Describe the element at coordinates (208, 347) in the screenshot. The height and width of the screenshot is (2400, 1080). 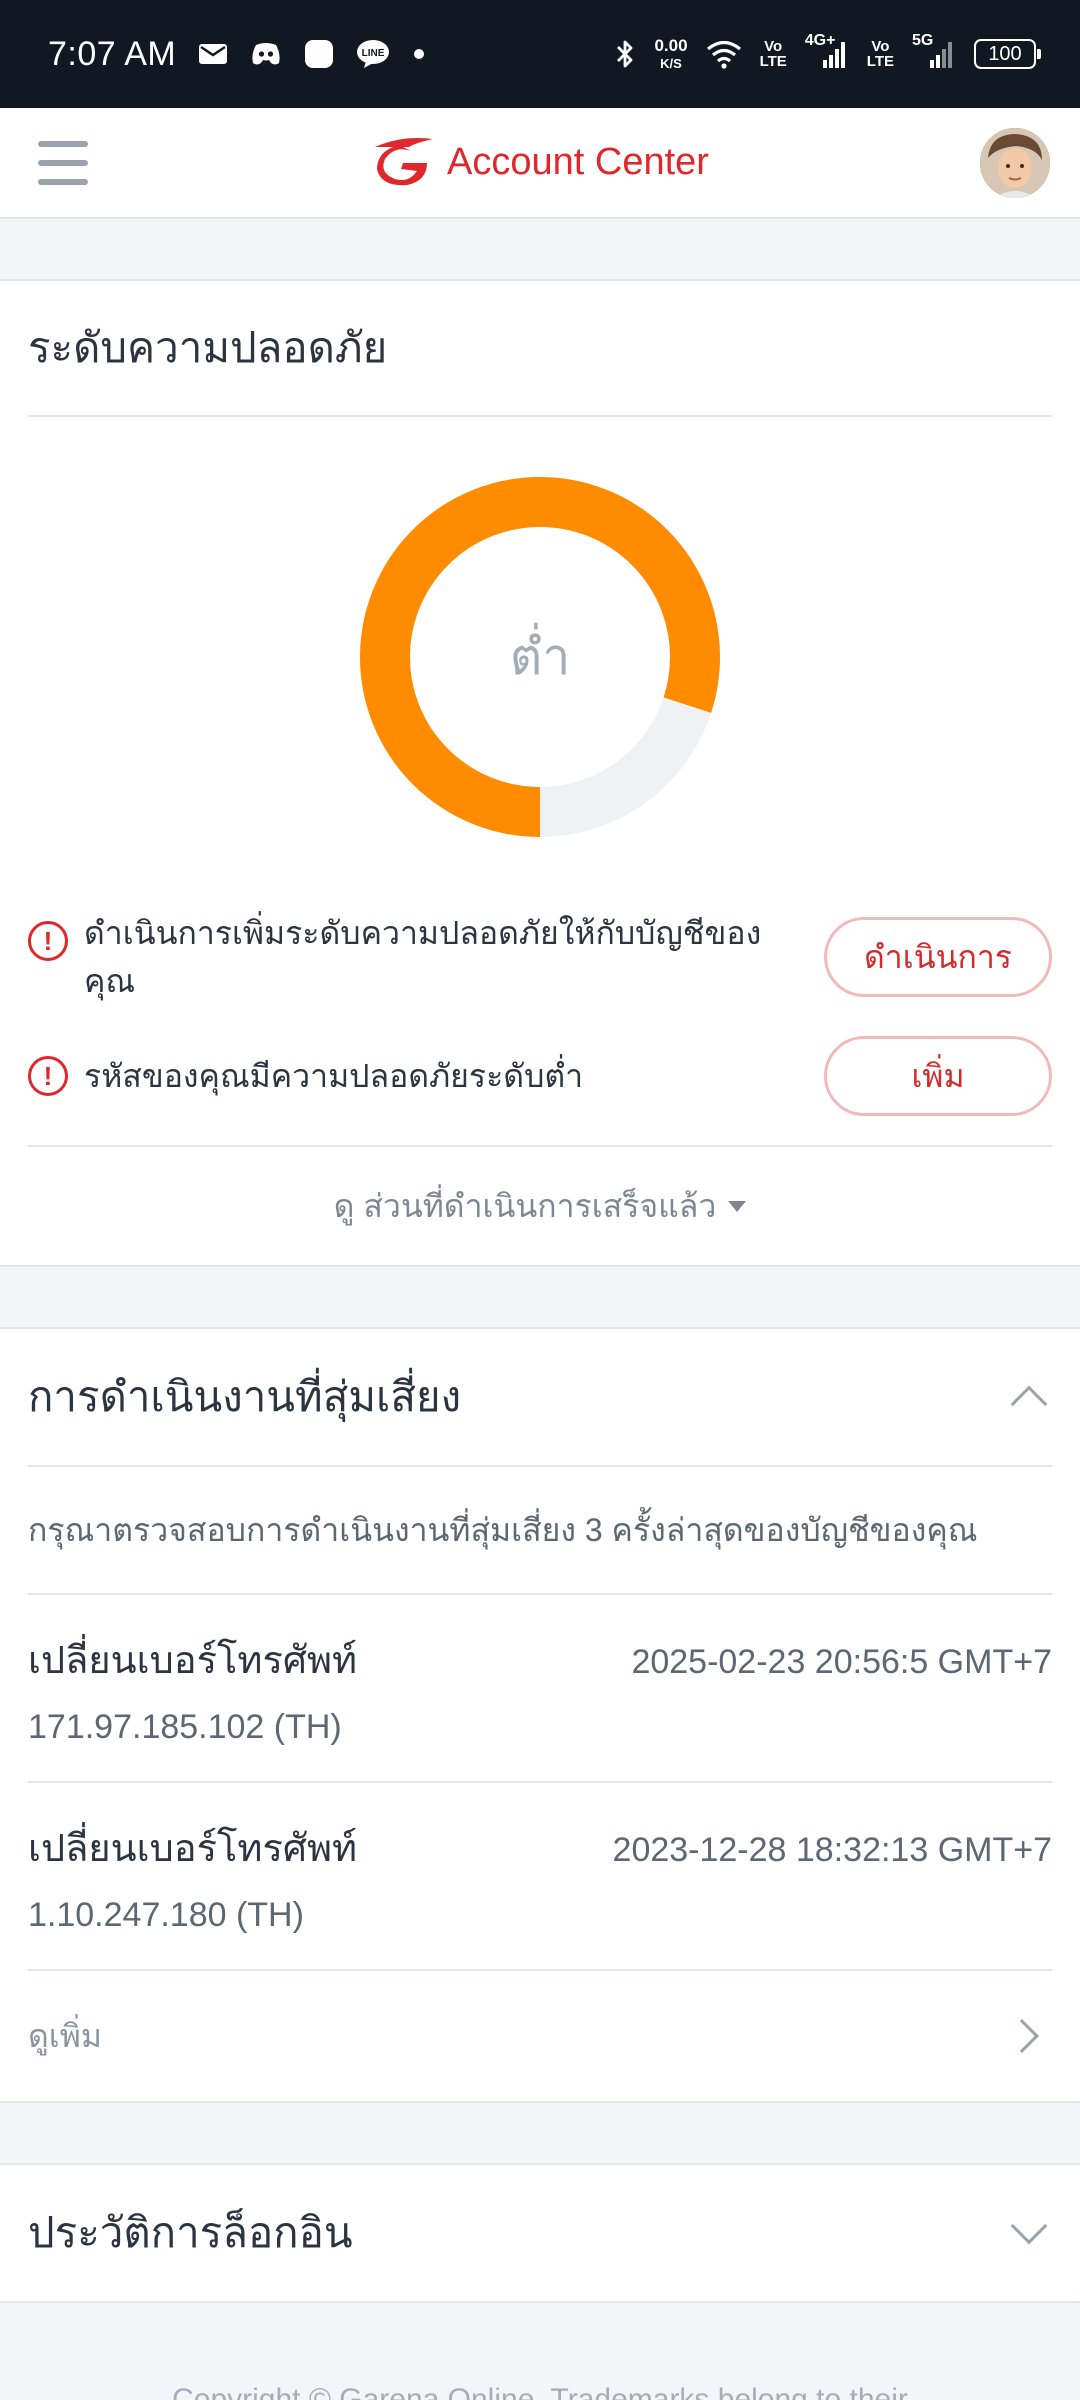
I see `security-title: ระดับความปลอดภัย` at that location.